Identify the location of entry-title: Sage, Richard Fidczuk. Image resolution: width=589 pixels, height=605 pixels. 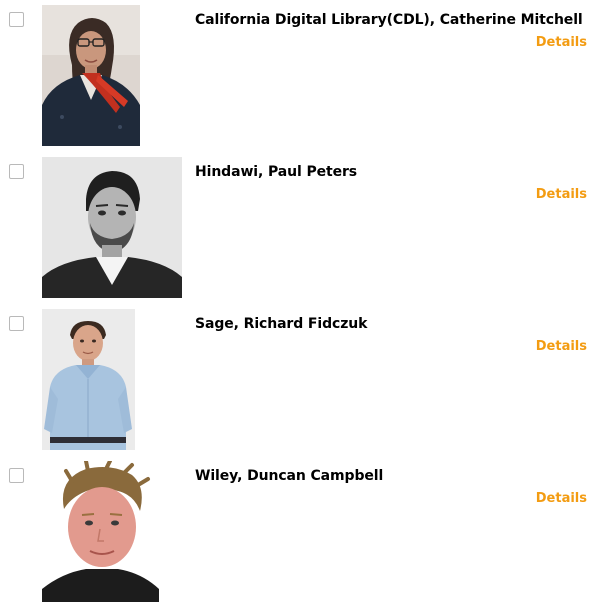
(281, 324).